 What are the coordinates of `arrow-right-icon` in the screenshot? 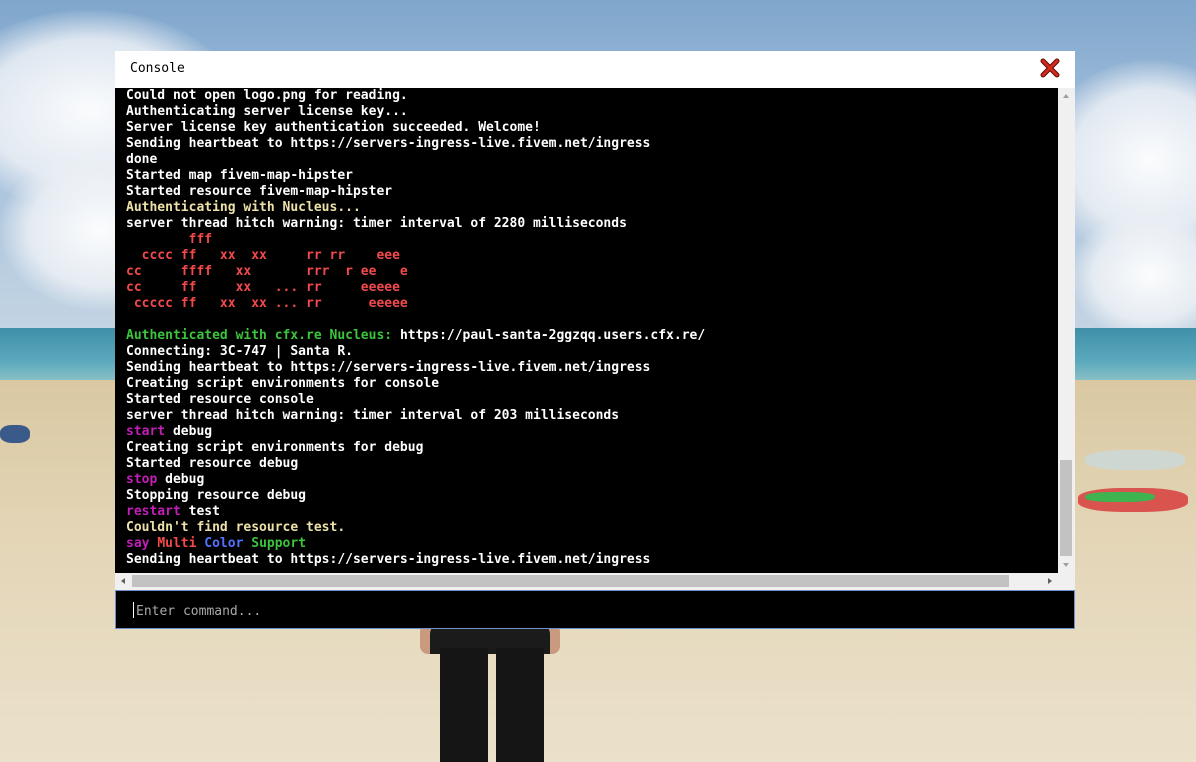 It's located at (1049, 581).